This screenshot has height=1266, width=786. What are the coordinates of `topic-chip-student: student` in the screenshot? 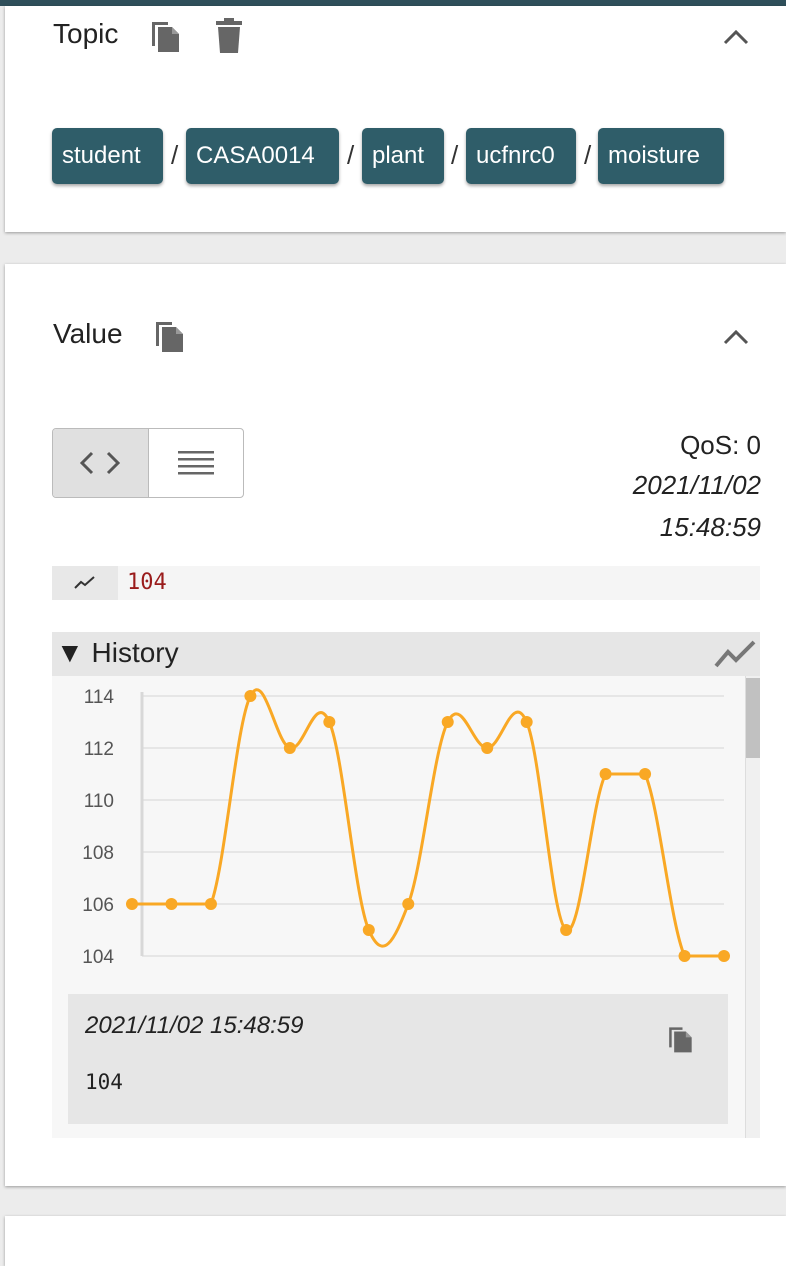 It's located at (107, 156).